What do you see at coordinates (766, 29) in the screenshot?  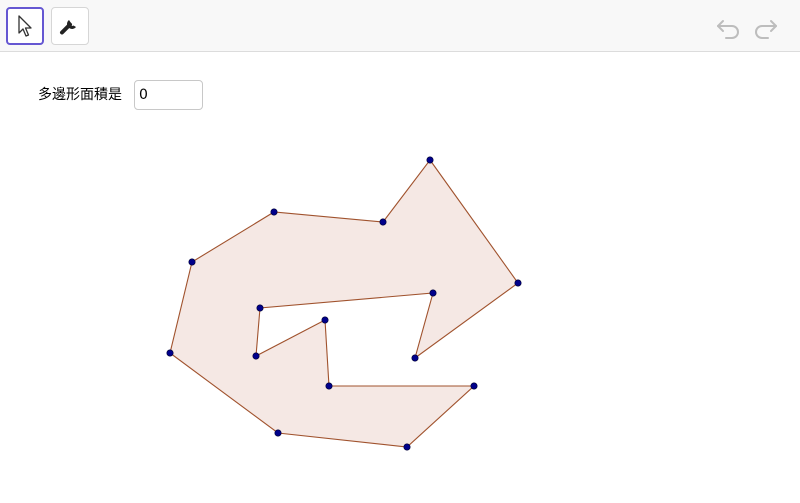 I see `redo-icon` at bounding box center [766, 29].